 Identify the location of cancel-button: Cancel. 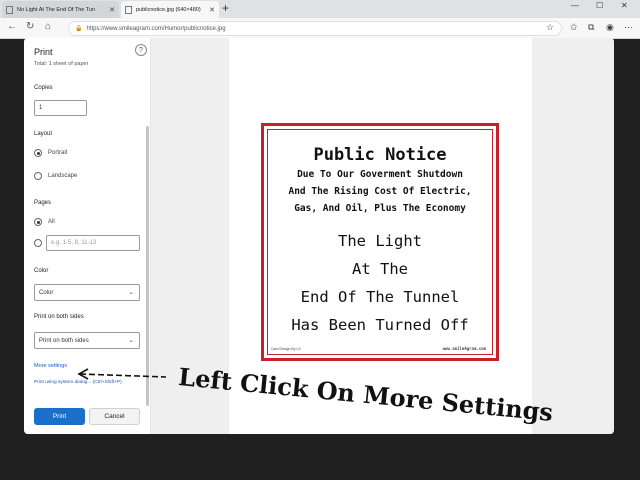
(114, 416).